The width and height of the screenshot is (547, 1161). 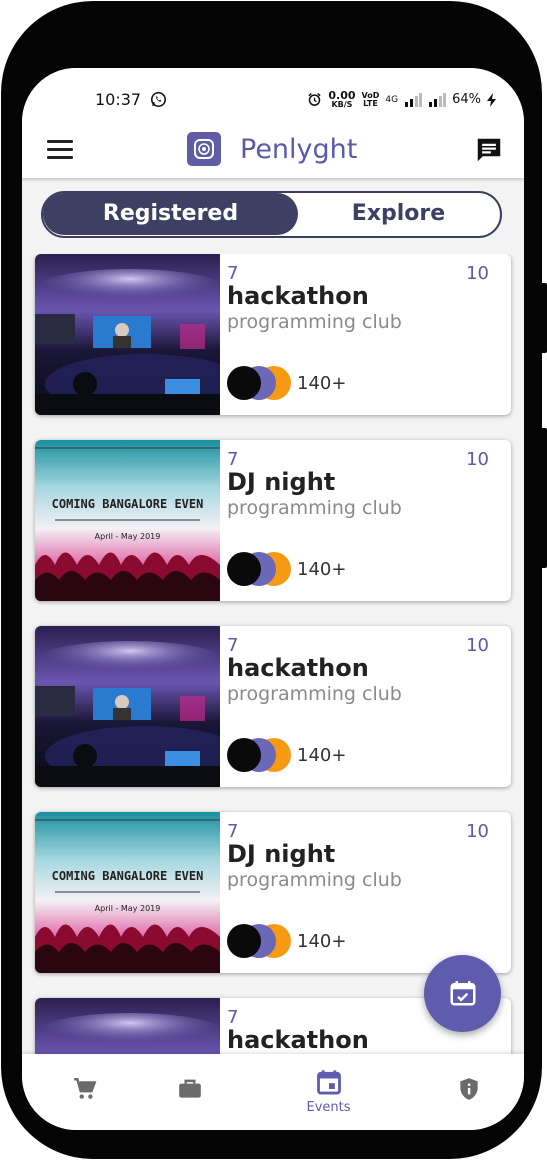 What do you see at coordinates (370, 99) in the screenshot?
I see `volte-indicator: VoD LTE` at bounding box center [370, 99].